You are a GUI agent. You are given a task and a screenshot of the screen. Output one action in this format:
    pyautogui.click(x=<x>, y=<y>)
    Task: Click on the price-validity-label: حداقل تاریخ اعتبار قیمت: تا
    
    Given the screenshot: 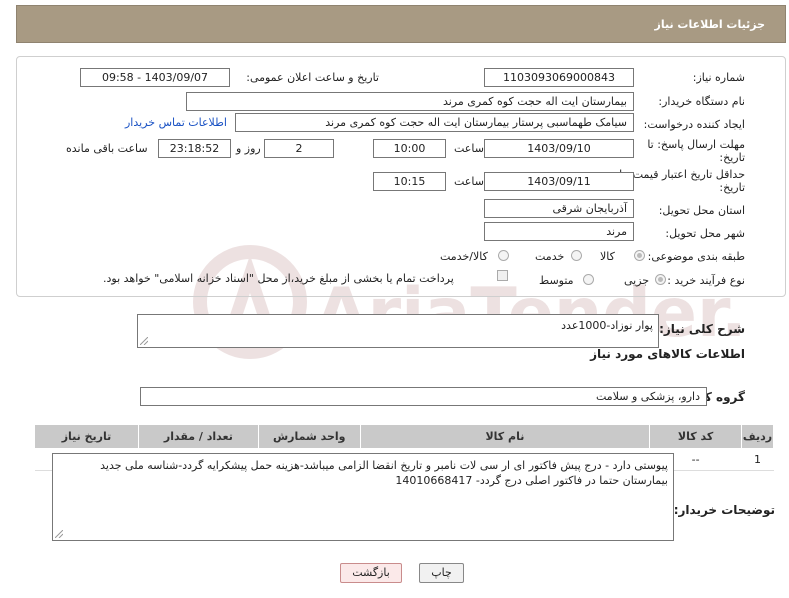 What is the action you would take?
    pyautogui.click(x=682, y=174)
    